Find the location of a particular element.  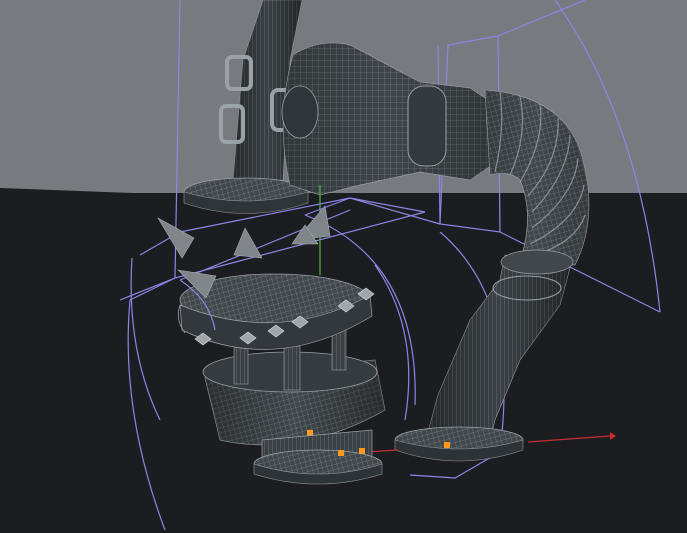

piston-right is located at coordinates (339, 350).